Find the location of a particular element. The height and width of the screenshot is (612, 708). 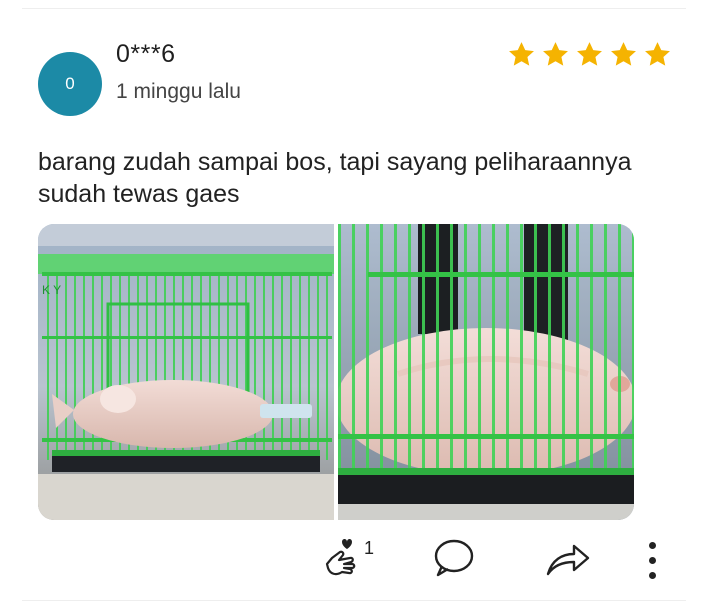

action-bar: 1 is located at coordinates (354, 558).